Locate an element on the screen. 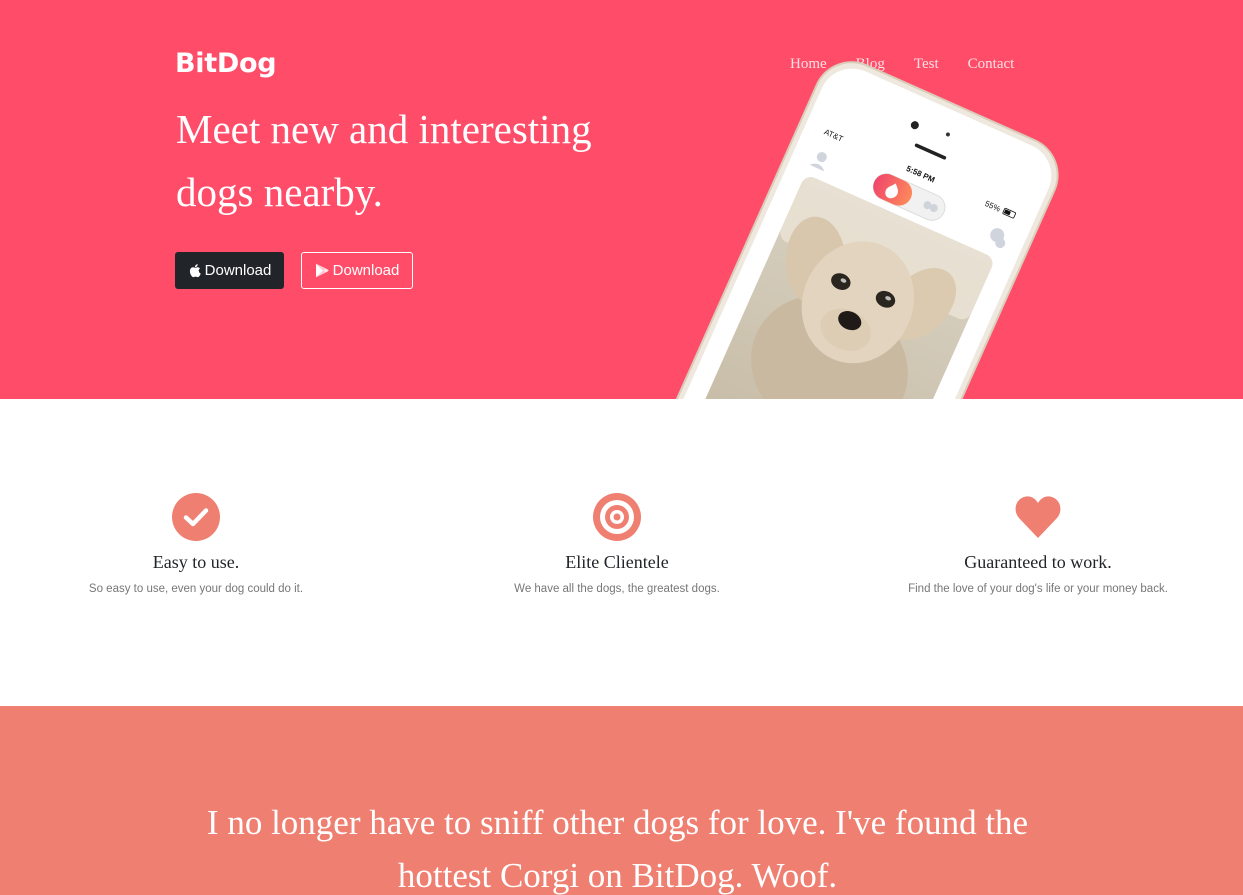 This screenshot has width=1243, height=895. phone-camera is located at coordinates (914, 125).